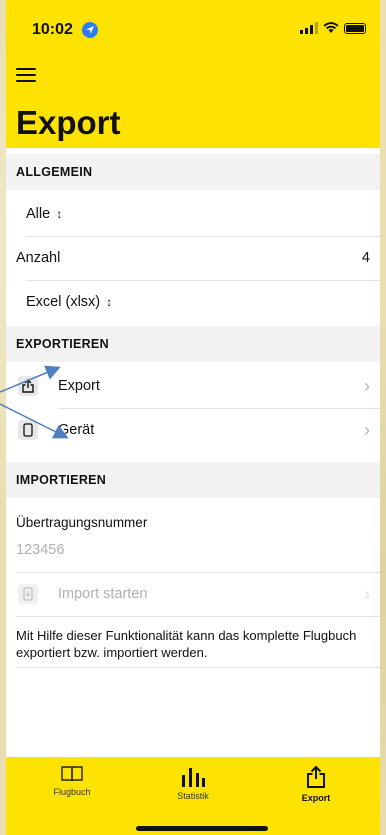 The width and height of the screenshot is (386, 835). I want to click on tab-export: Export, so click(316, 784).